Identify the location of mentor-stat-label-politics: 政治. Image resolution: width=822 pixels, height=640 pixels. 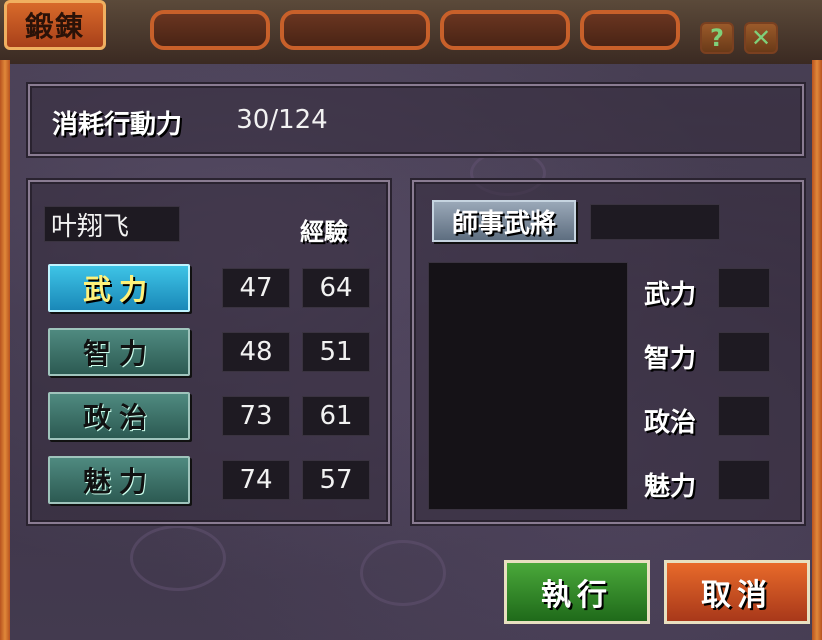
(670, 423).